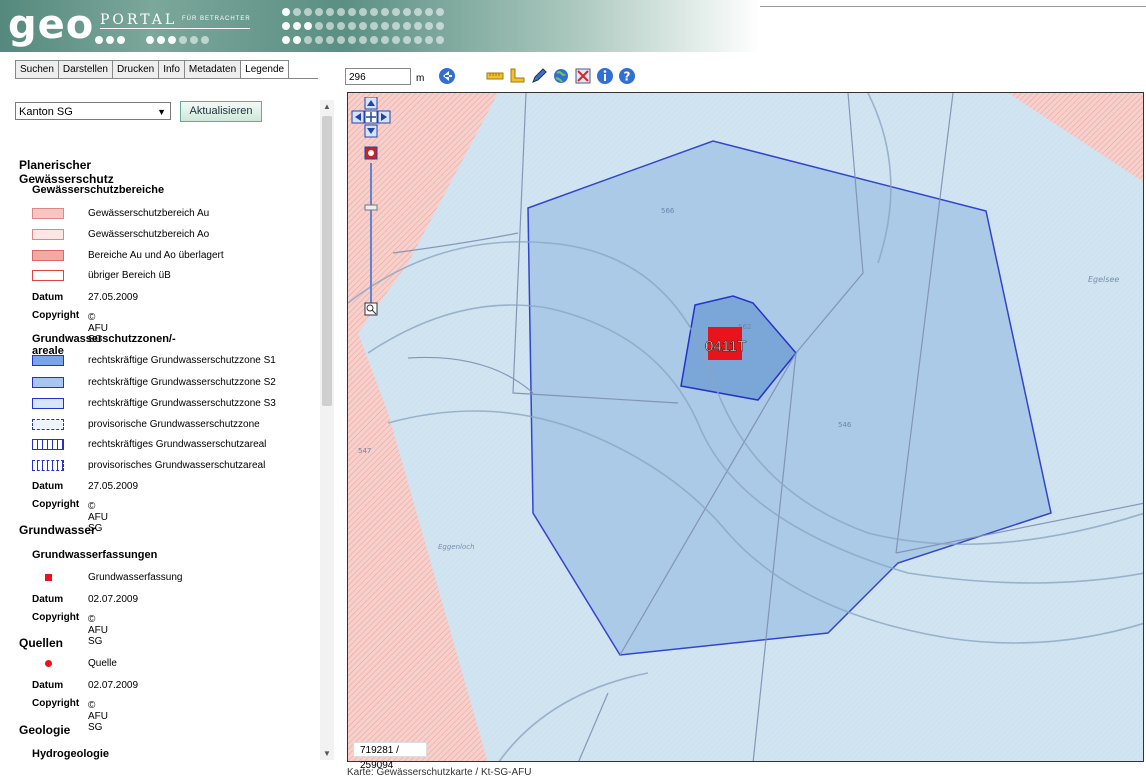 Image resolution: width=1146 pixels, height=778 pixels. What do you see at coordinates (439, 772) in the screenshot?
I see `map-caption: Karte: Gewässerschutzkarte / Kt-SG-AFU` at bounding box center [439, 772].